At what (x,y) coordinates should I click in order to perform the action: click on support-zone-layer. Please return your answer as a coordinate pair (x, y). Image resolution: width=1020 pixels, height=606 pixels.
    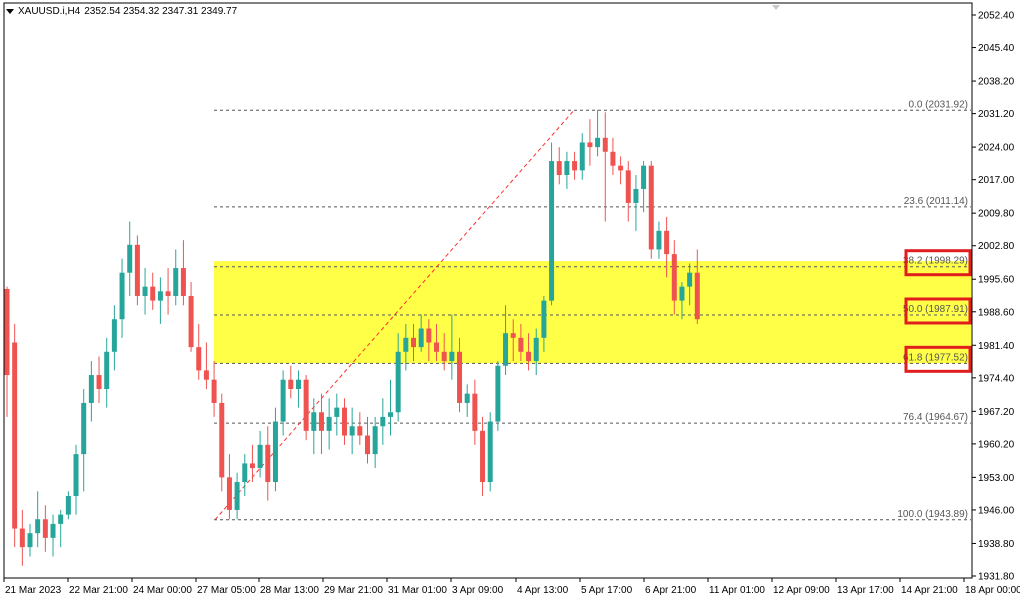
    Looking at the image, I should click on (592, 312).